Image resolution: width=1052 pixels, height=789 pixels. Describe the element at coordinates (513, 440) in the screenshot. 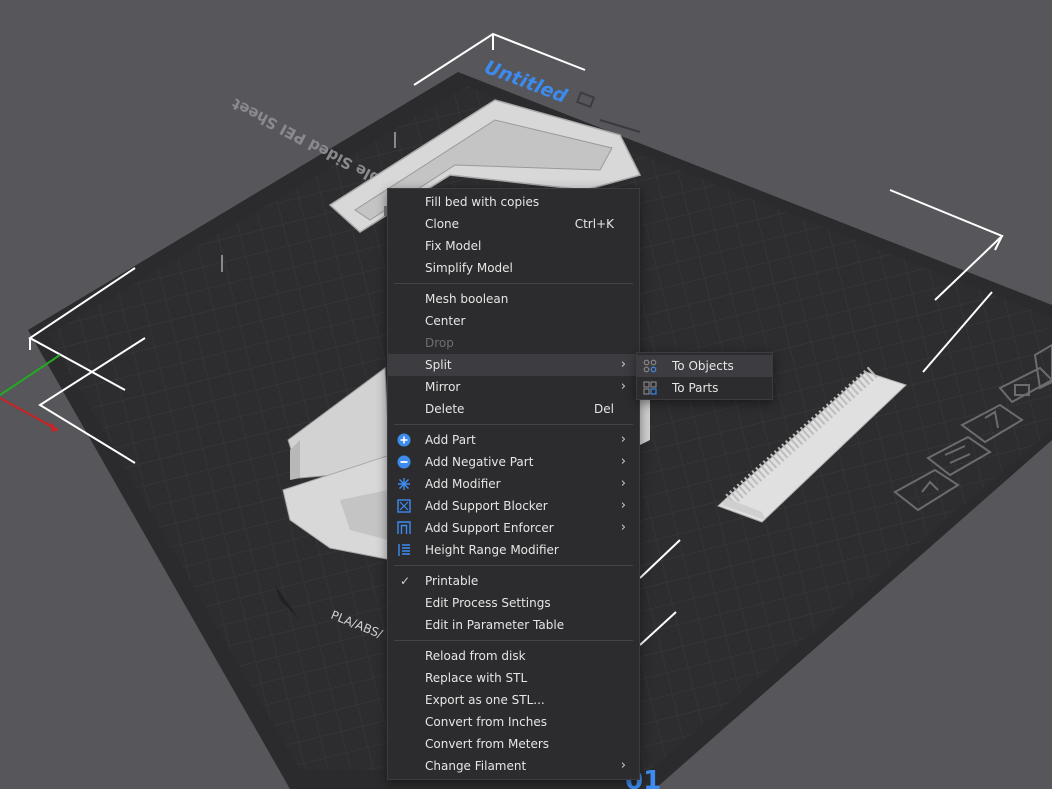

I see `menu-item-add-part: Add Part ›` at that location.